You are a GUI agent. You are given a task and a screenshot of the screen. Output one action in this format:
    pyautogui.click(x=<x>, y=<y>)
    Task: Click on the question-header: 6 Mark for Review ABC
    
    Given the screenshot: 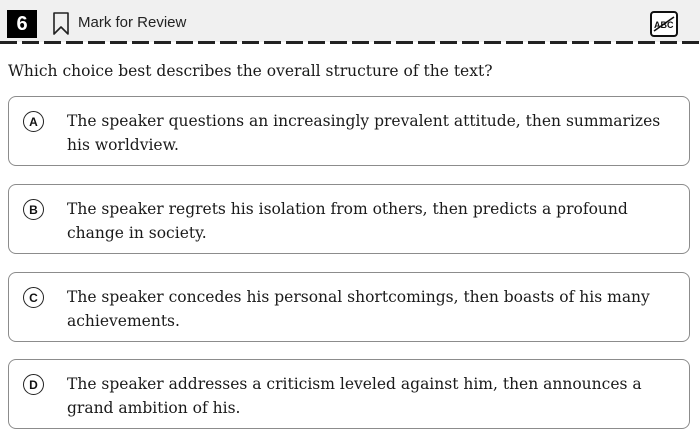 What is the action you would take?
    pyautogui.click(x=350, y=21)
    